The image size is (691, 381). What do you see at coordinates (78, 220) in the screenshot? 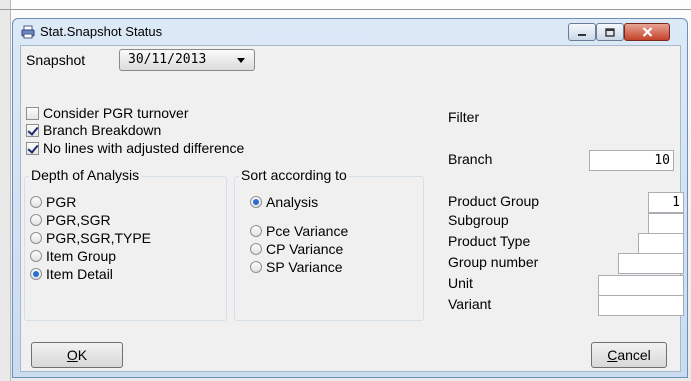
I see `radio-label: PGR,SGR` at bounding box center [78, 220].